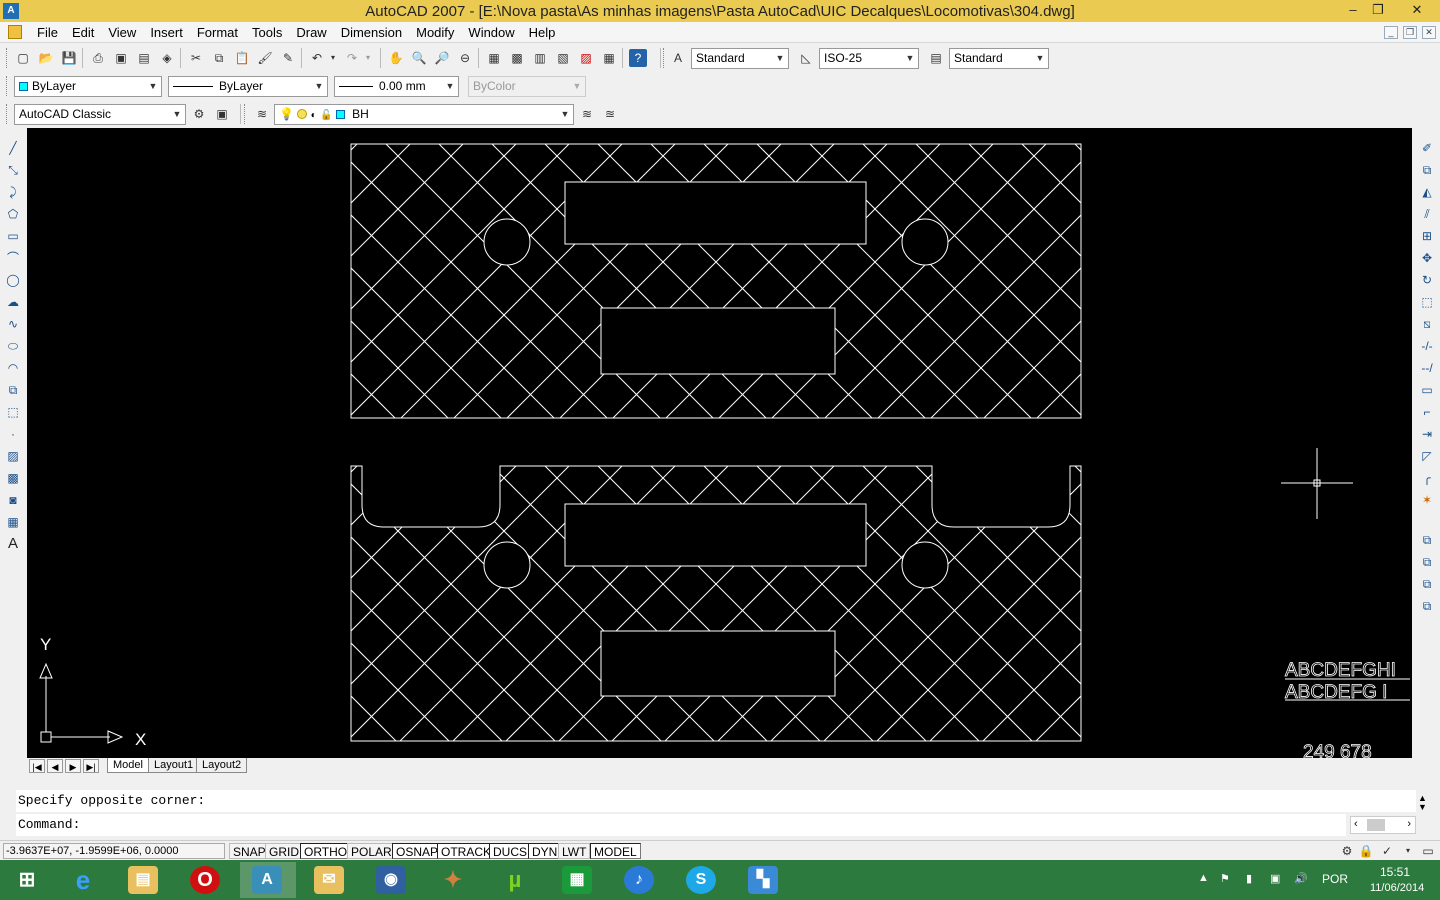  What do you see at coordinates (352, 58) in the screenshot?
I see `redo-icon: ↷` at bounding box center [352, 58].